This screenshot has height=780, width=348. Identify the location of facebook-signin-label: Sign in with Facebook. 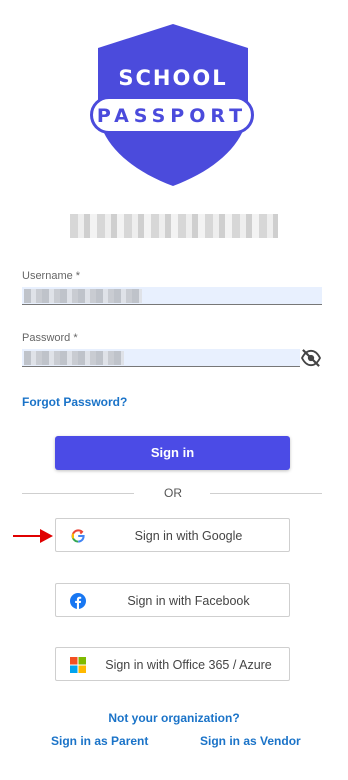
(188, 601).